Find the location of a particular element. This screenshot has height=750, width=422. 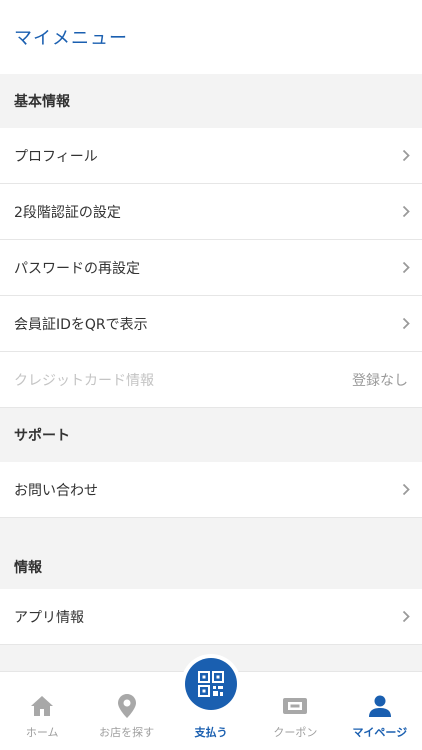

header: マイメニュー is located at coordinates (211, 37).